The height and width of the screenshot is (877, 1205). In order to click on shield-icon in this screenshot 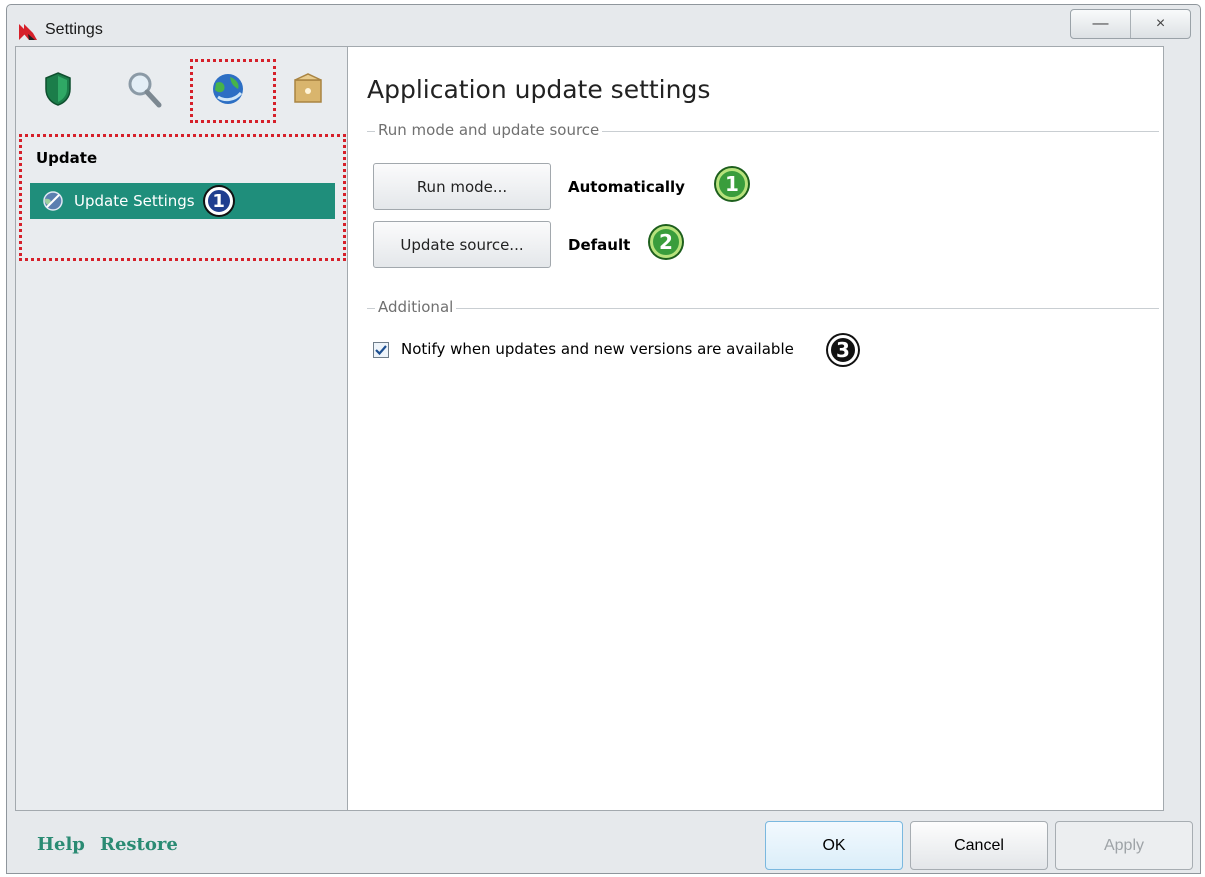, I will do `click(58, 89)`.